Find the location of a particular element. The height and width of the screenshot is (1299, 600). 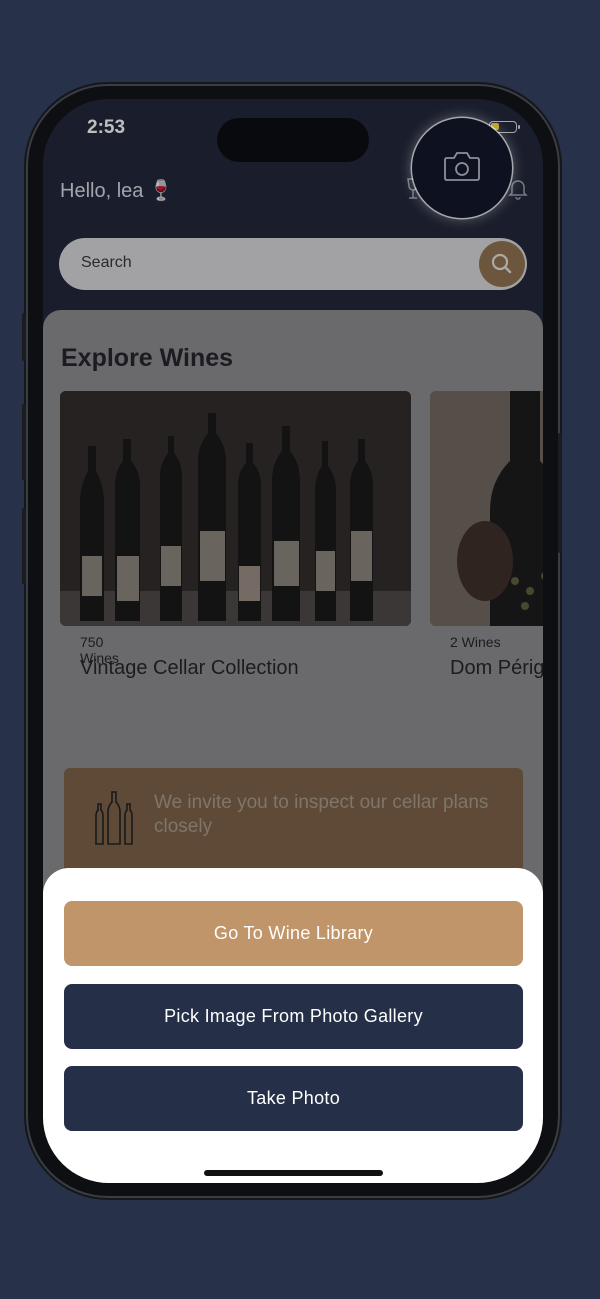

go-to-wine-library-button: Go To Wine Library is located at coordinates (293, 933).